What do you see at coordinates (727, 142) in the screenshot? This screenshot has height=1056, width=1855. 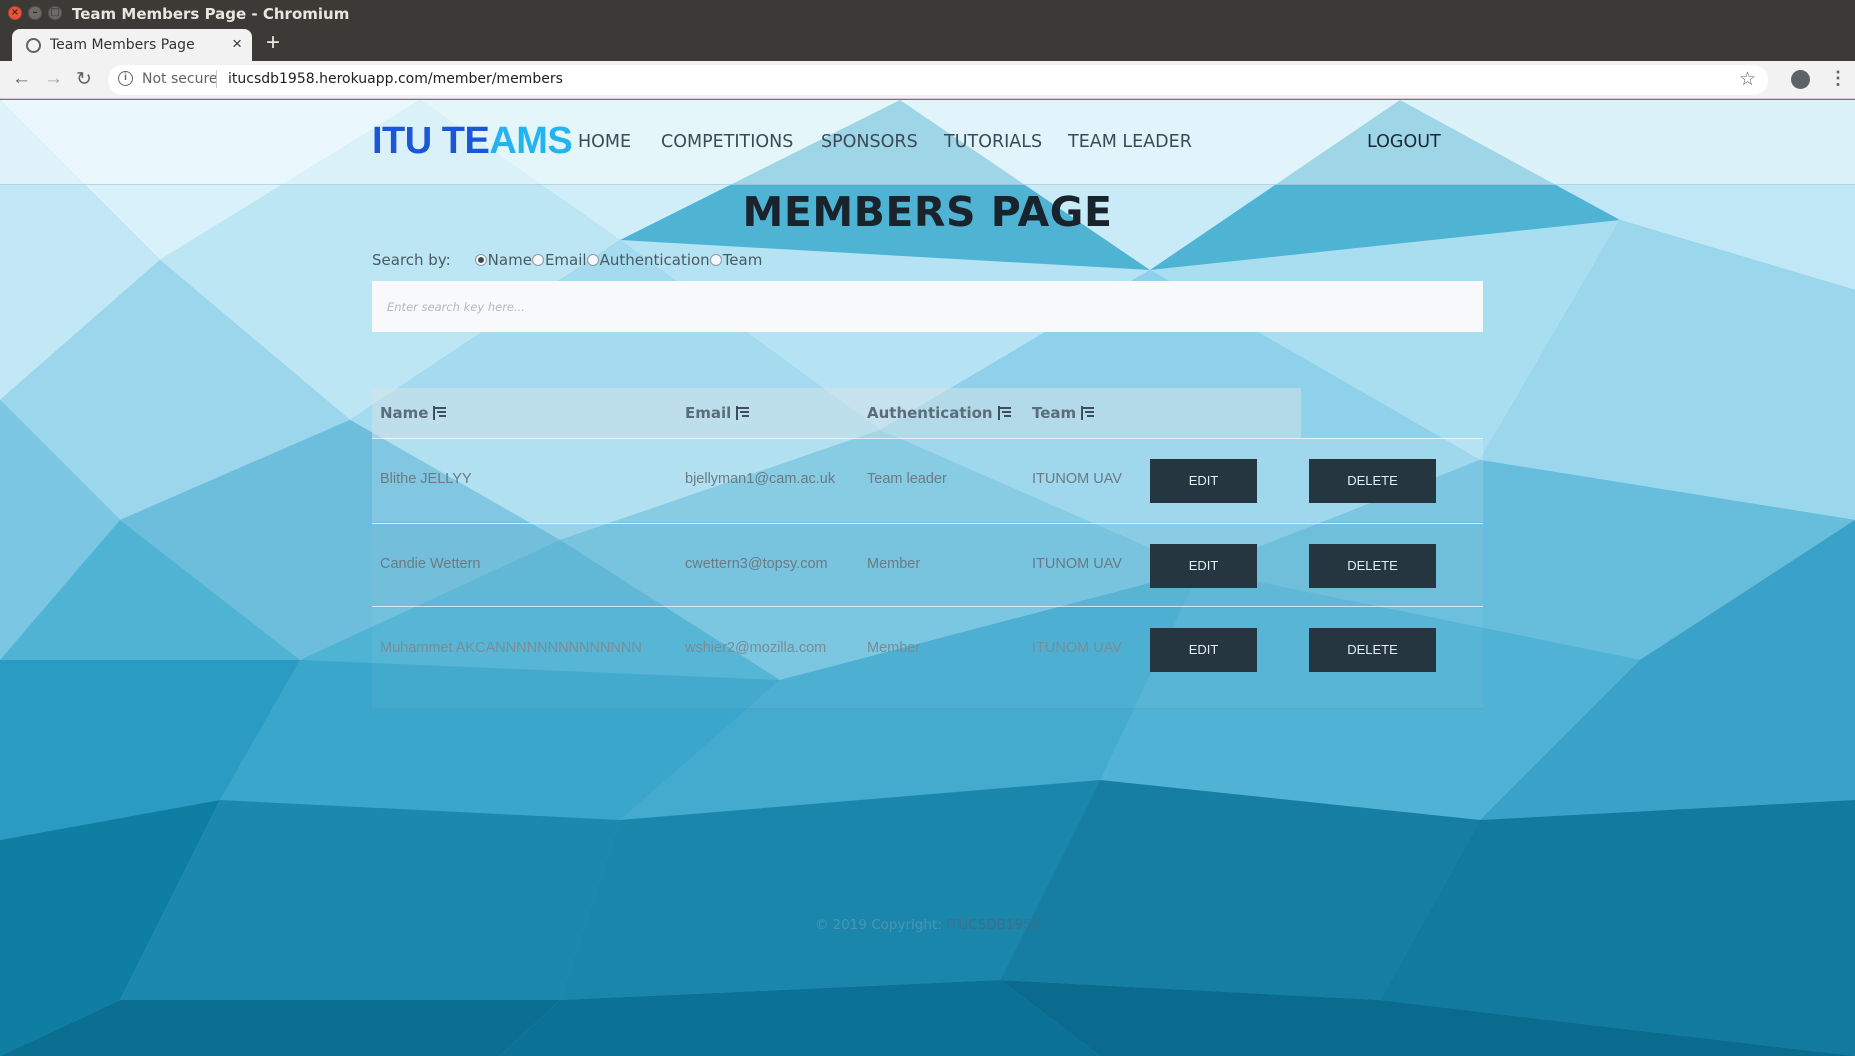 I see `nav-competitions: COMPETITIONS` at bounding box center [727, 142].